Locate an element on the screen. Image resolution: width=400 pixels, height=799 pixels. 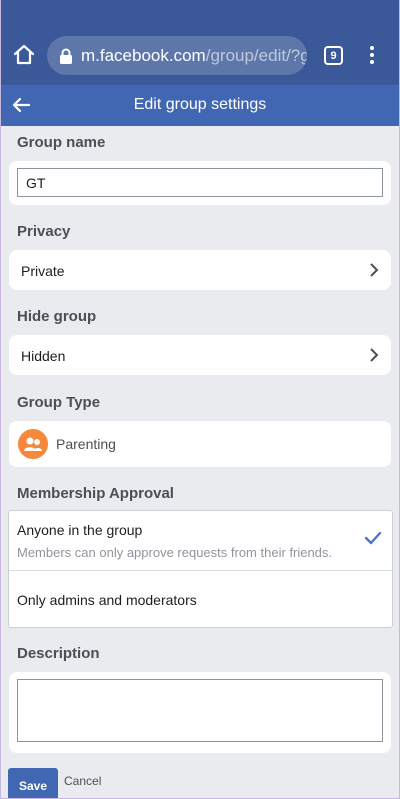
group-name-card is located at coordinates (200, 183).